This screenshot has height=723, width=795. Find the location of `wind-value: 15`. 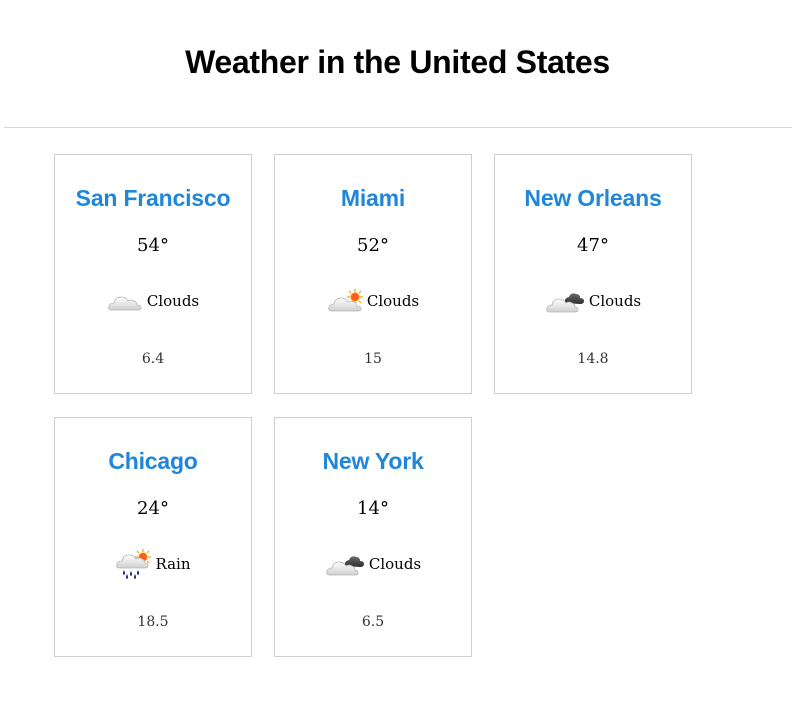

wind-value: 15 is located at coordinates (373, 359).